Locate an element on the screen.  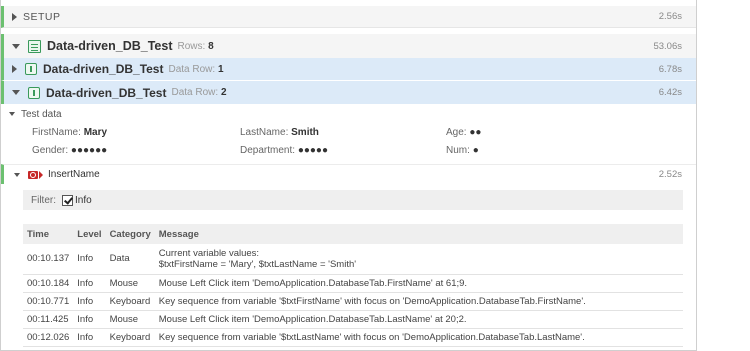
setup-section: SETUP 2.56s is located at coordinates (348, 17).